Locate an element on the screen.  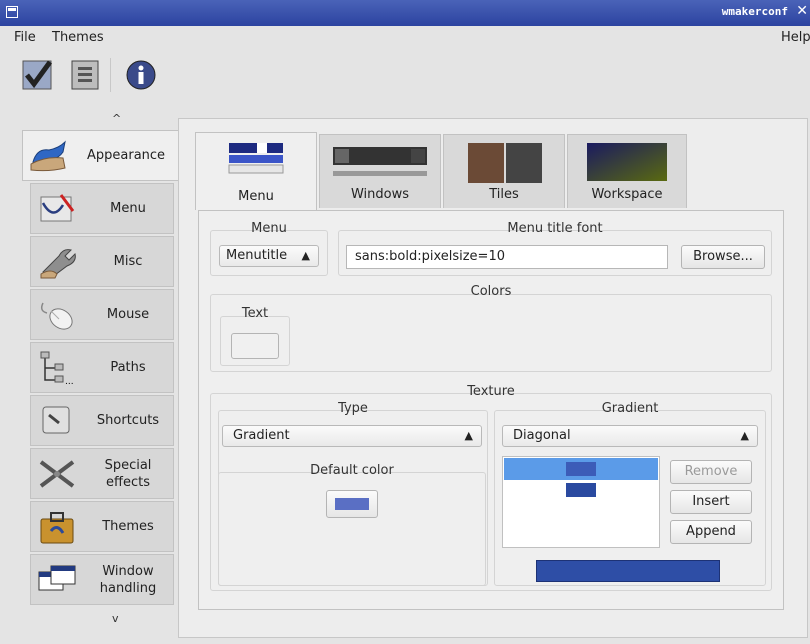
window-title: wmakerconf is located at coordinates (754, 11).